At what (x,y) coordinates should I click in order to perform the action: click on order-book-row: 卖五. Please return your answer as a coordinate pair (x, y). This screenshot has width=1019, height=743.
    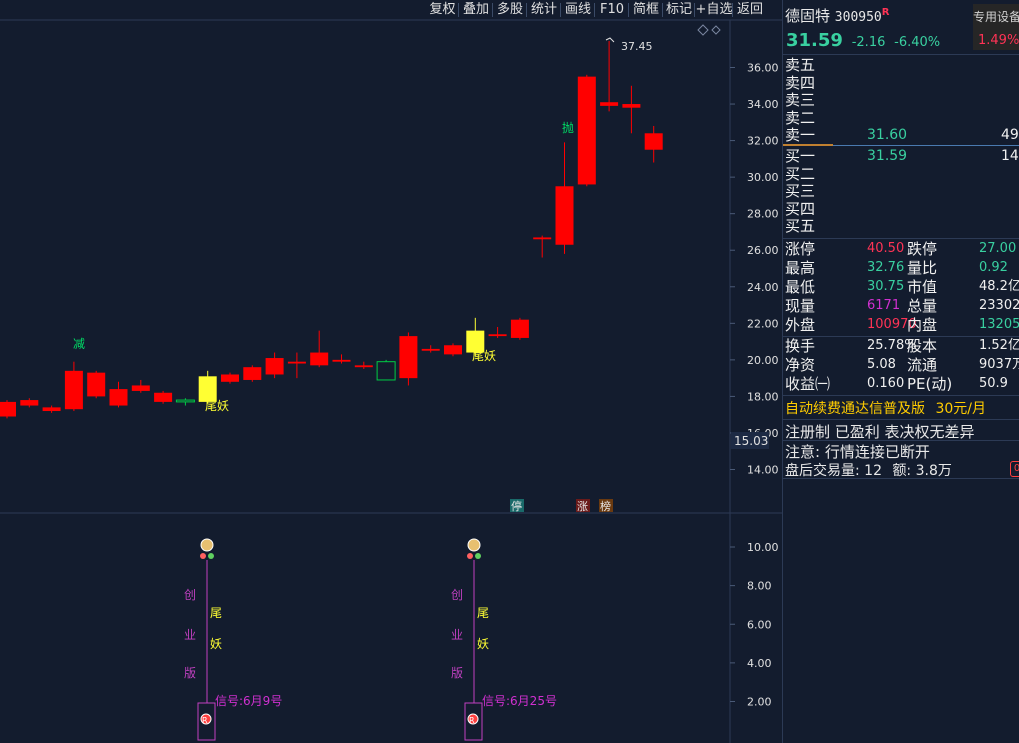
    Looking at the image, I should click on (901, 65).